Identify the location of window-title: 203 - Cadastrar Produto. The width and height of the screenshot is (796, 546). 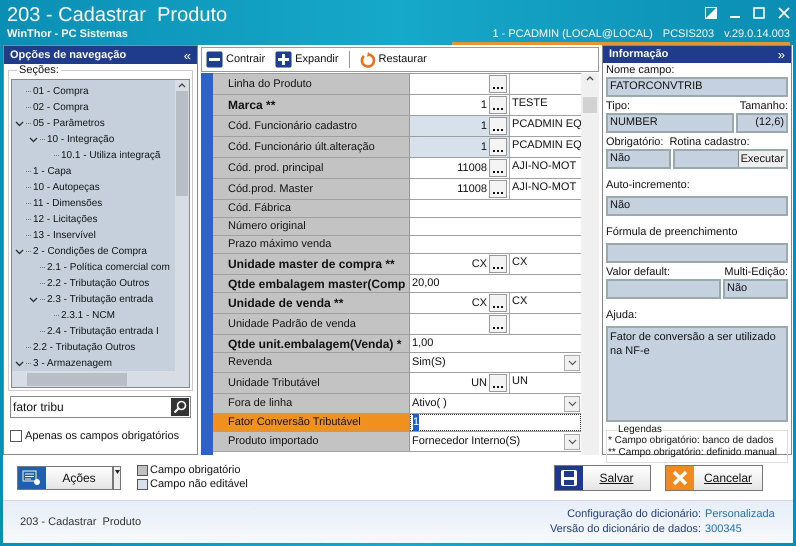
(117, 15).